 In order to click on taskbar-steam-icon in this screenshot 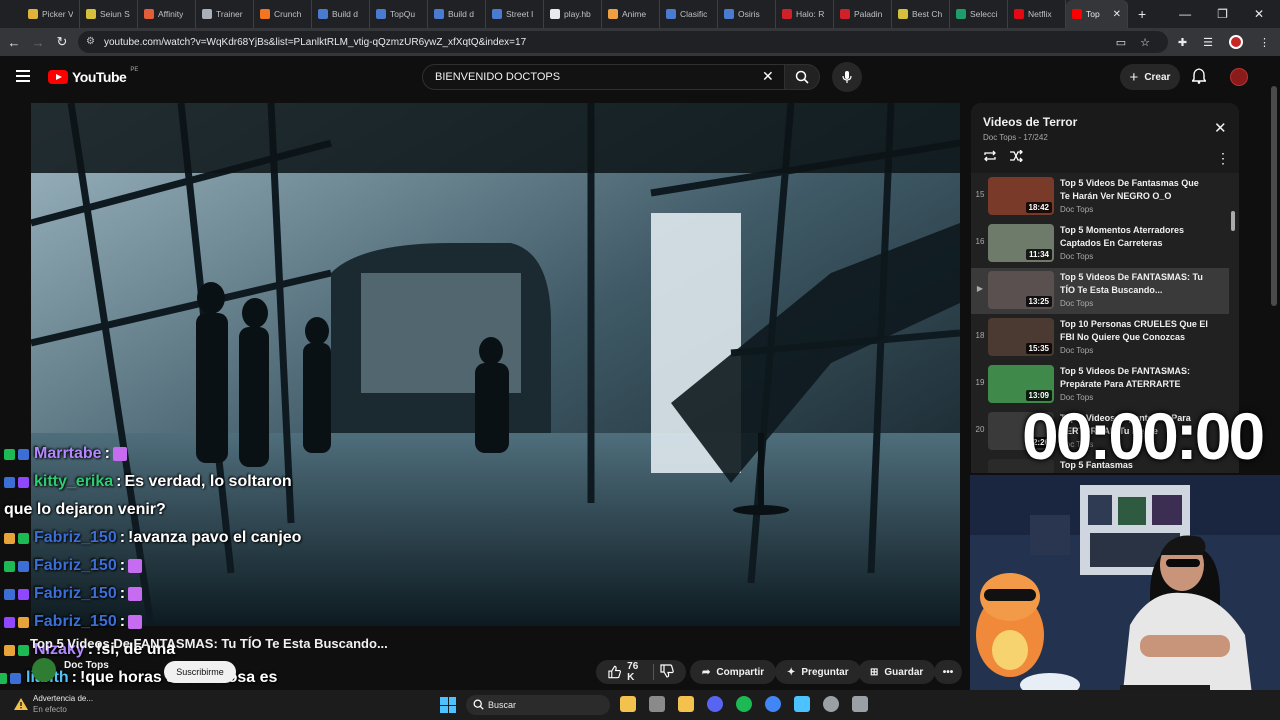, I will do `click(831, 704)`.